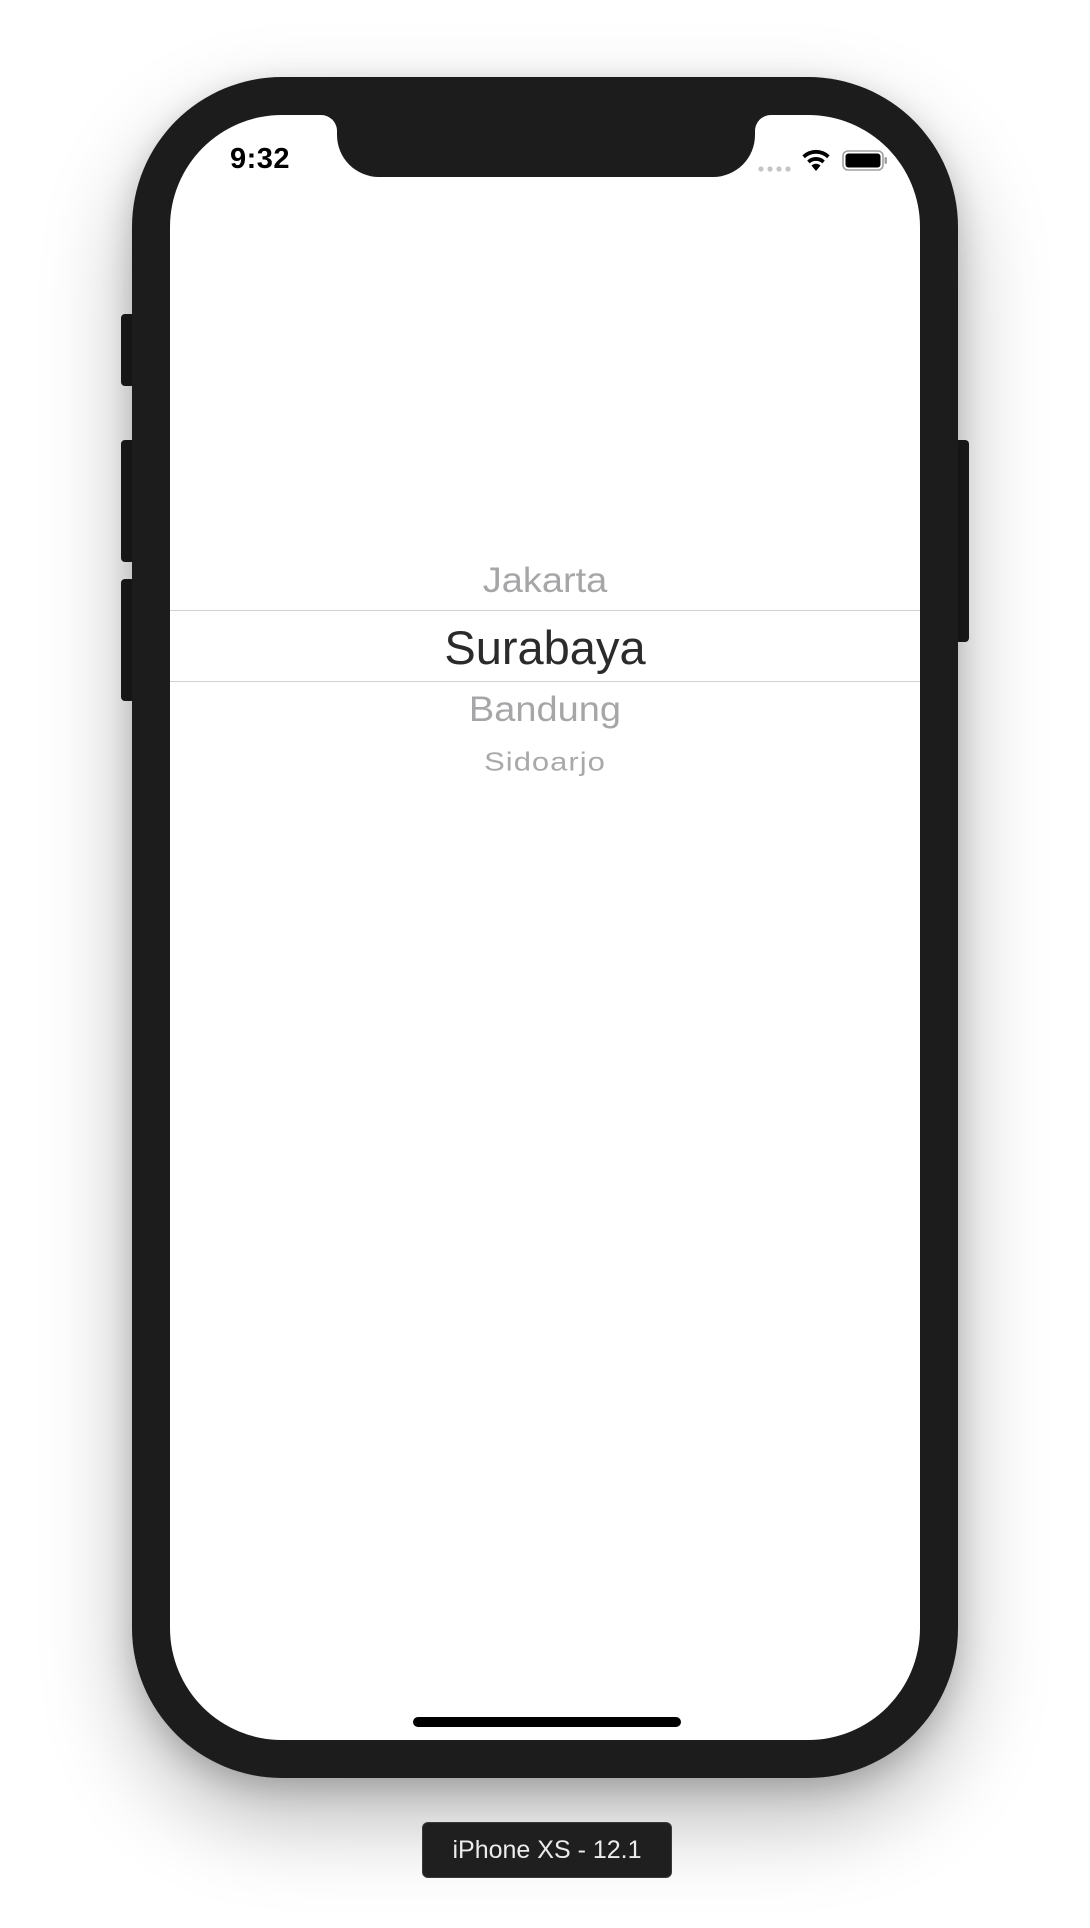  I want to click on selection-indicator-top, so click(545, 610).